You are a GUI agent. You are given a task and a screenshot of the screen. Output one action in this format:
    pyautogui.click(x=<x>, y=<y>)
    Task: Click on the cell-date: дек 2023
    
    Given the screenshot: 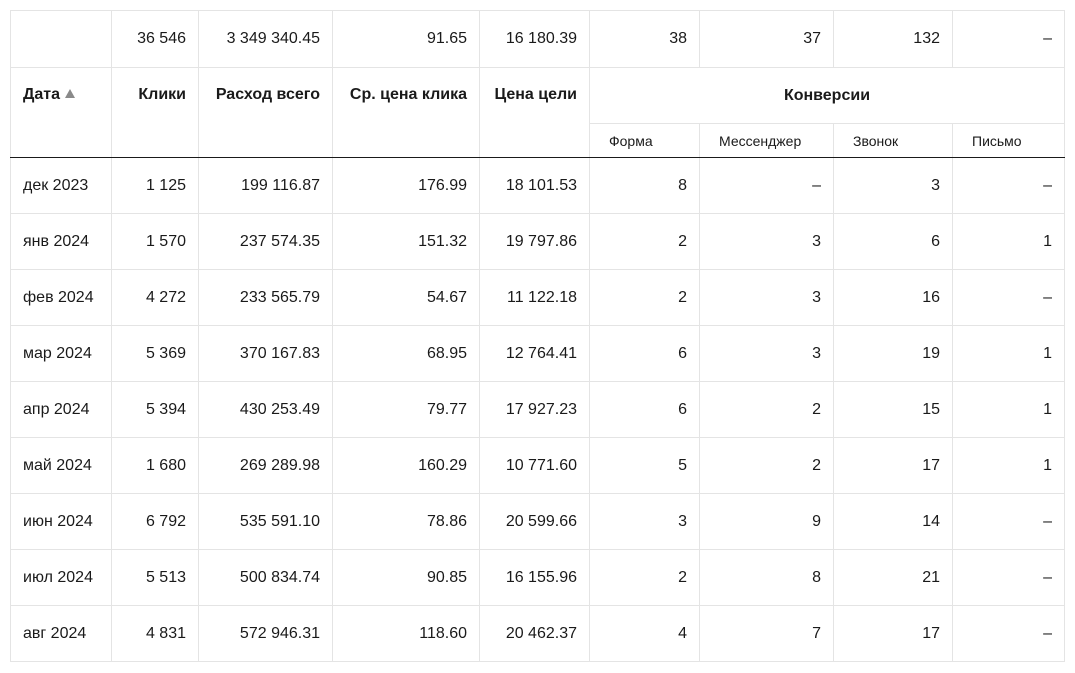 What is the action you would take?
    pyautogui.click(x=61, y=185)
    